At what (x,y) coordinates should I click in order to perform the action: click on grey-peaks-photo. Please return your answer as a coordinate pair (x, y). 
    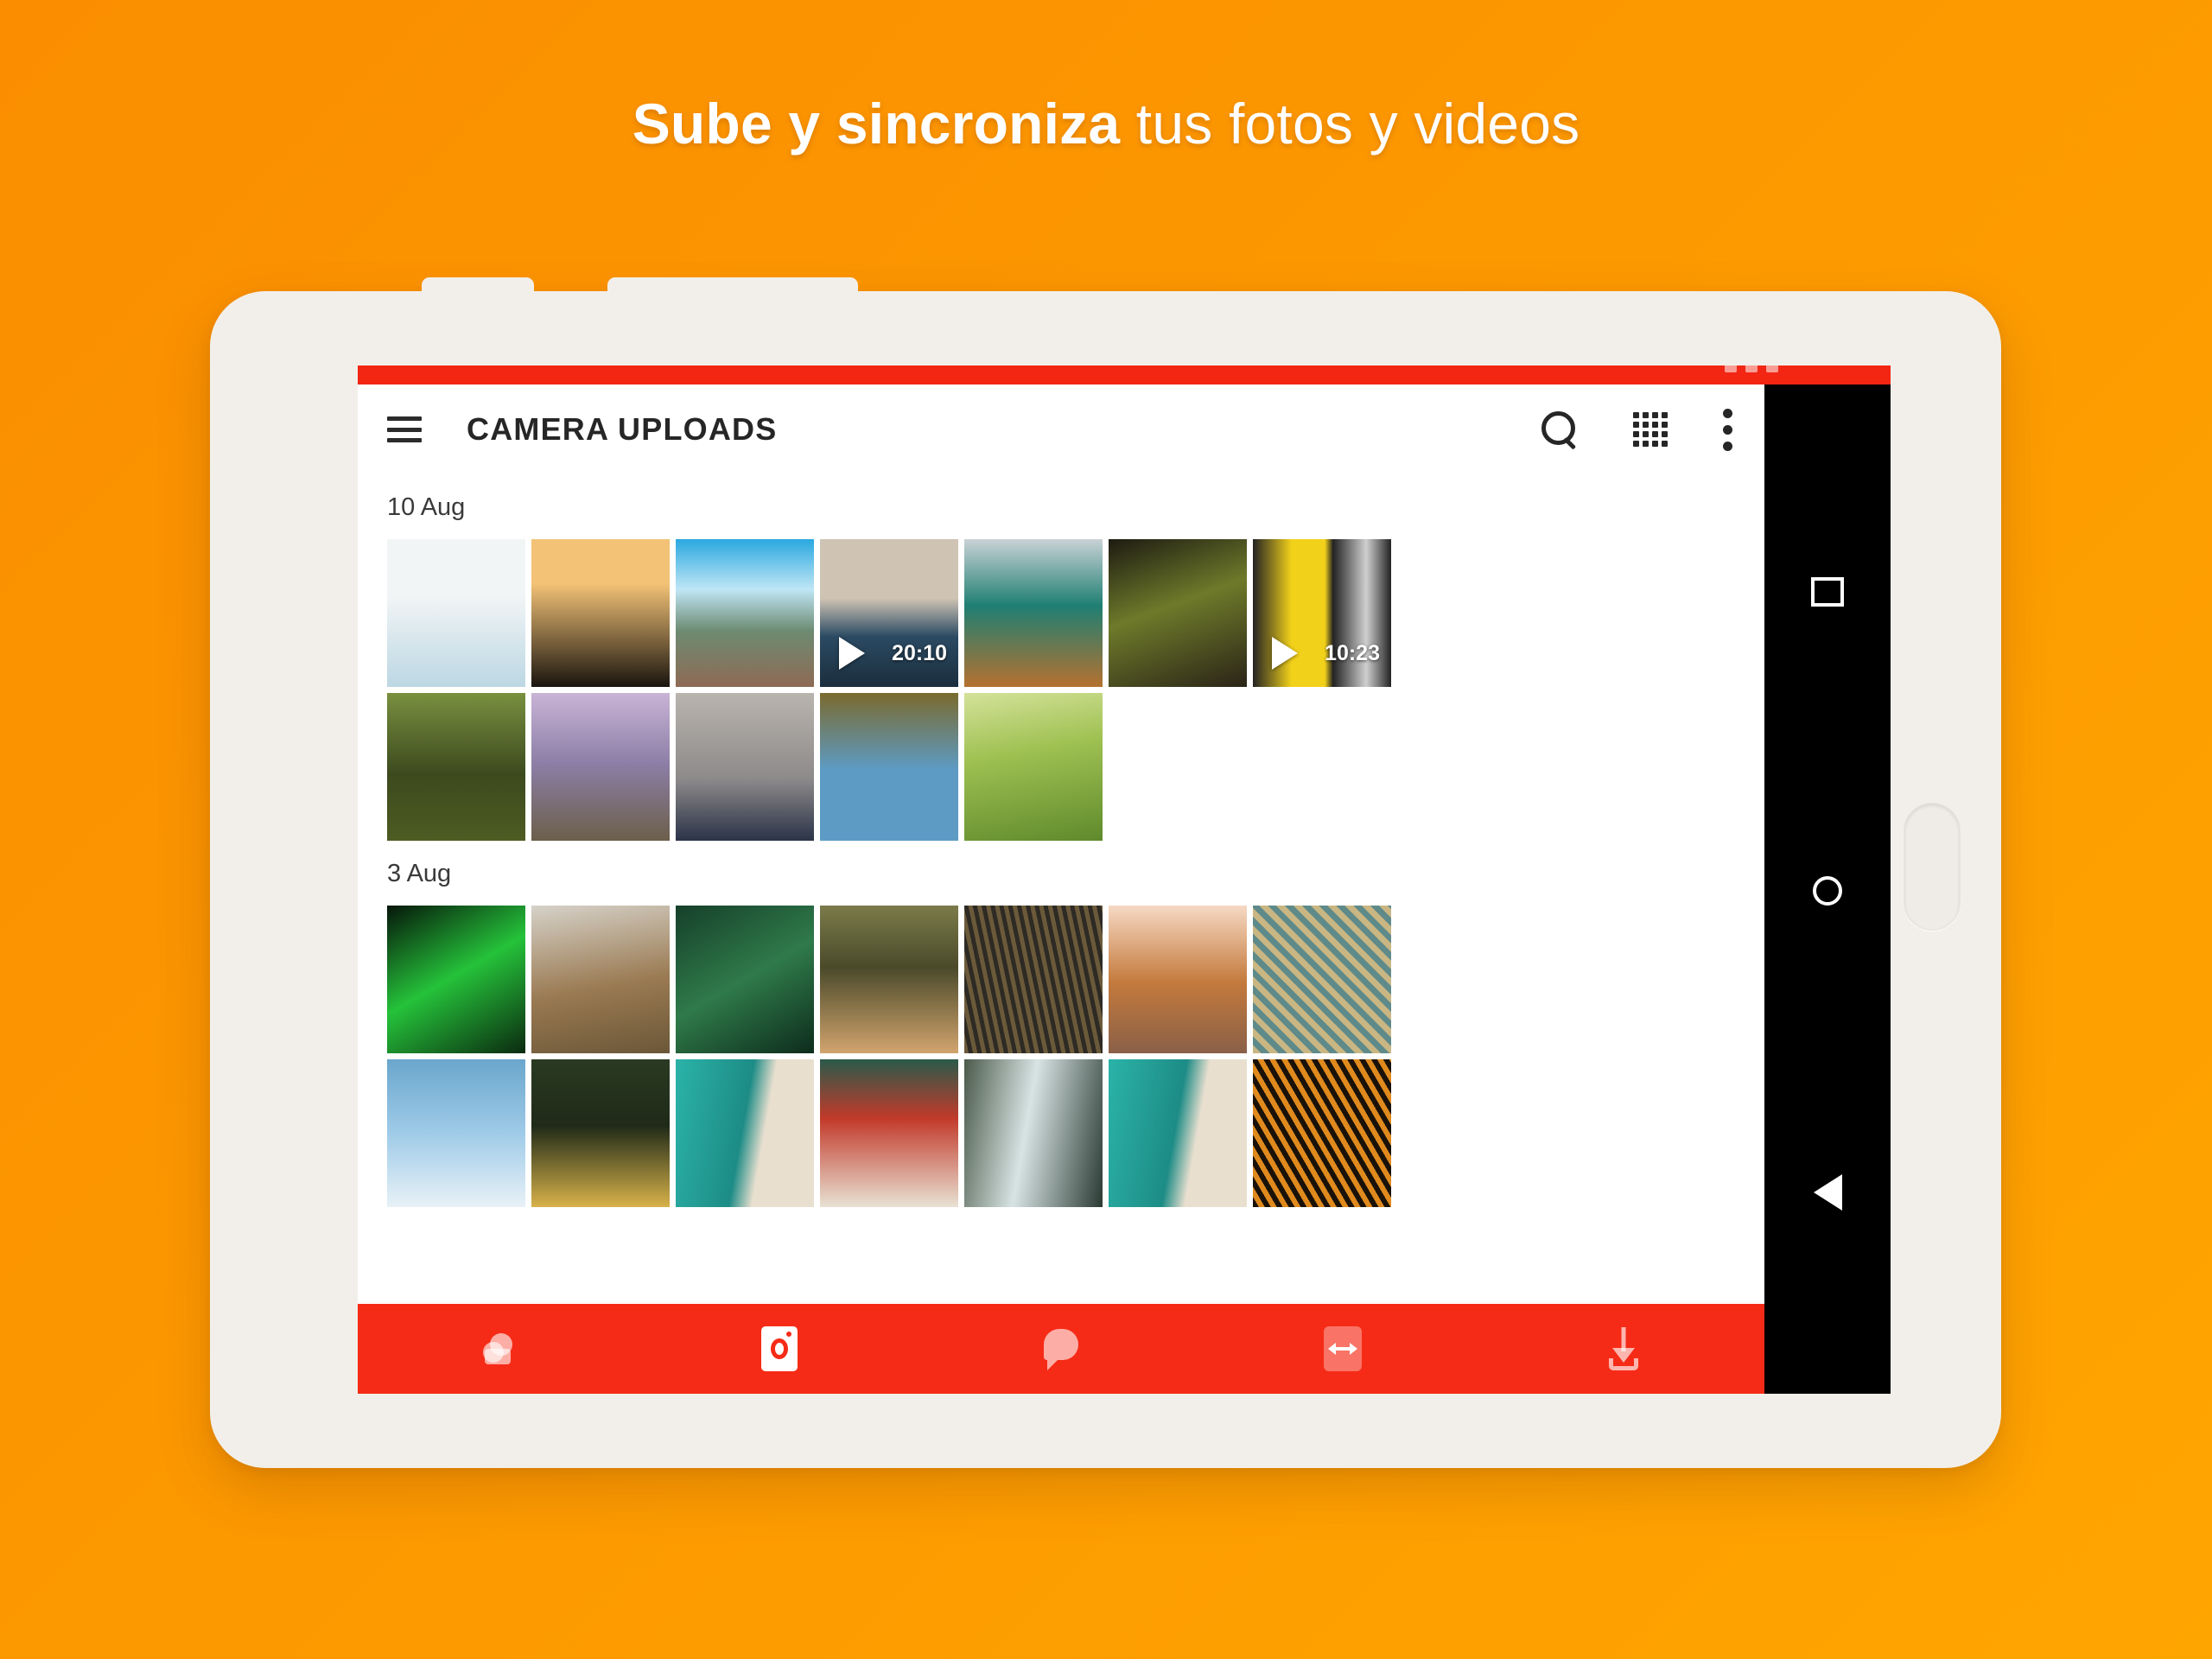
    Looking at the image, I should click on (745, 767).